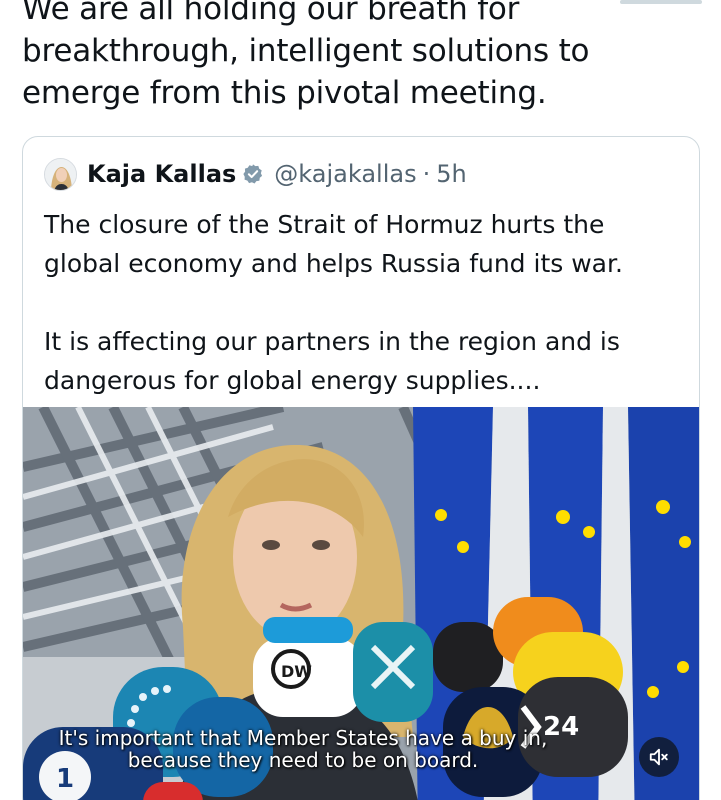 This screenshot has height=800, width=721. I want to click on mute-toggle-button, so click(659, 757).